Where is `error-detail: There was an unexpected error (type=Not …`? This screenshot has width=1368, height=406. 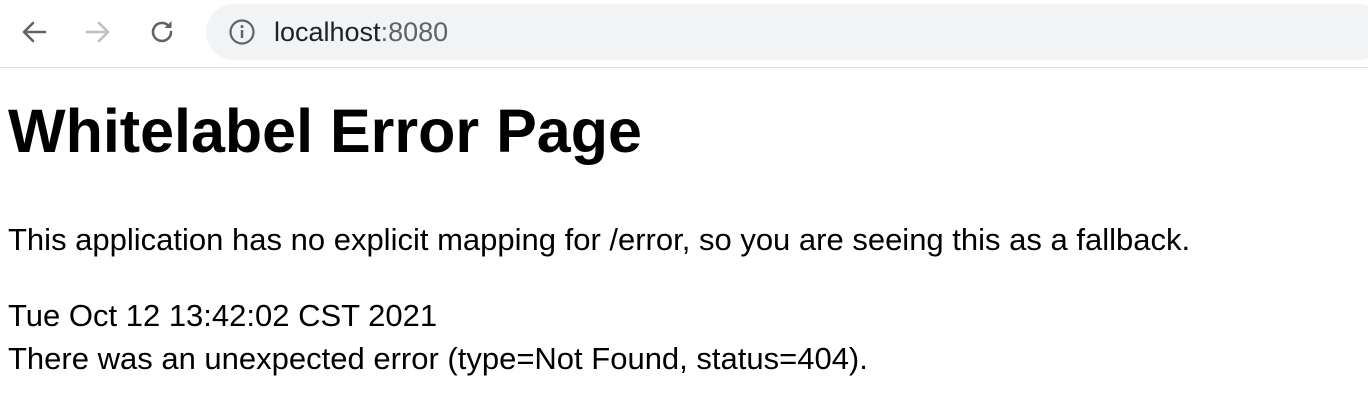
error-detail: There was an unexpected error (type=Not … is located at coordinates (438, 358).